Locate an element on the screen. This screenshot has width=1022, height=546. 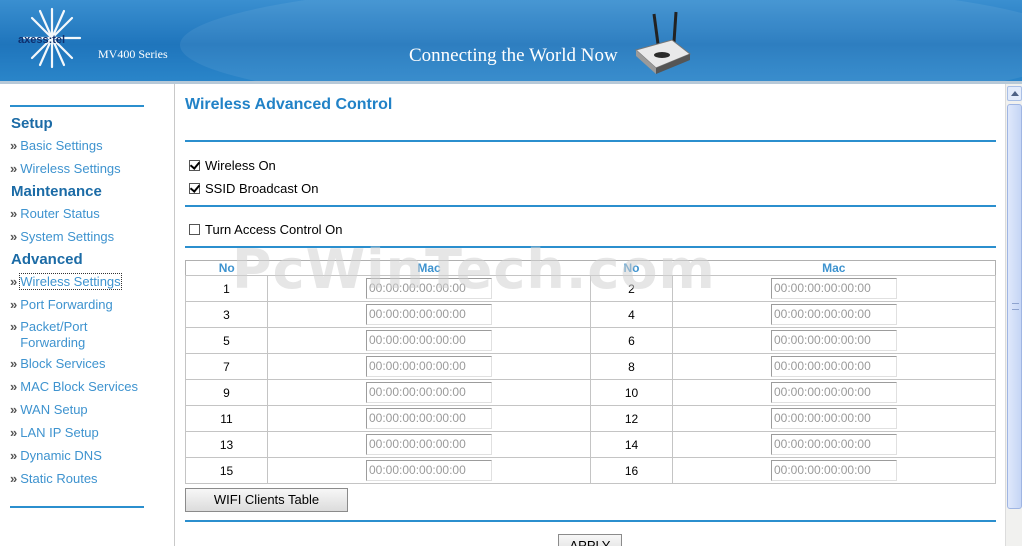
row-number: 7 is located at coordinates (226, 366).